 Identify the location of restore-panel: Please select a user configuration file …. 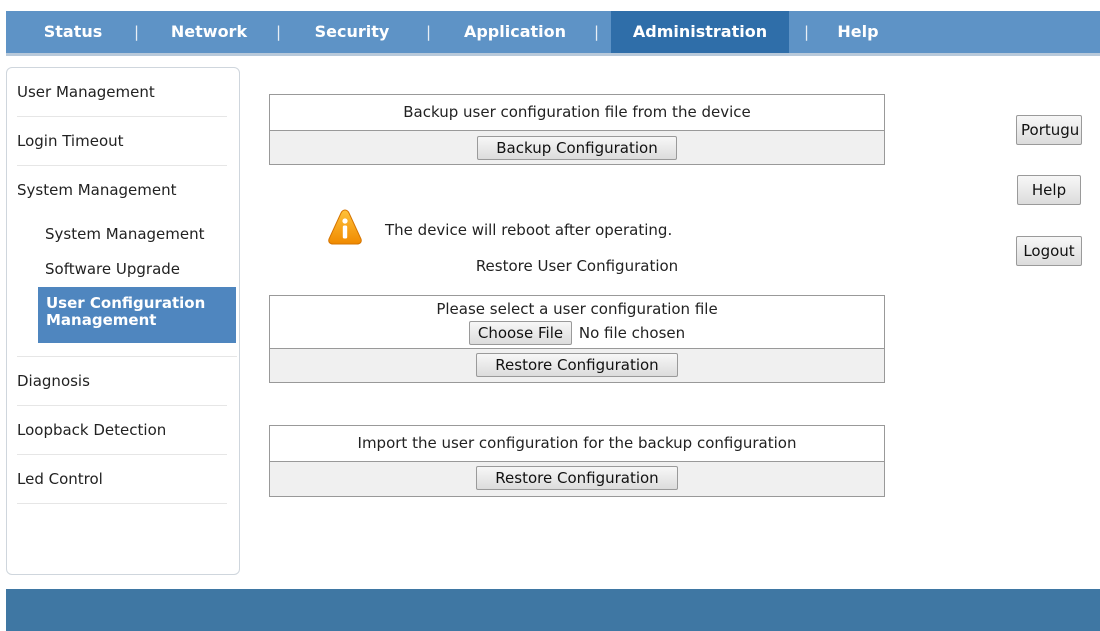
(577, 339).